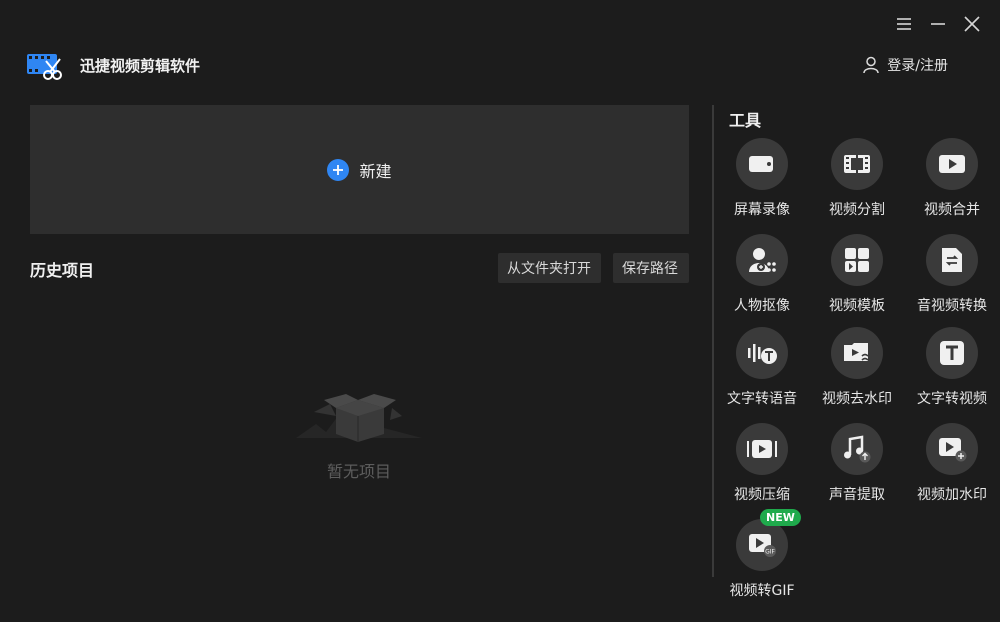  What do you see at coordinates (857, 210) in the screenshot?
I see `tool-label: 视频分割` at bounding box center [857, 210].